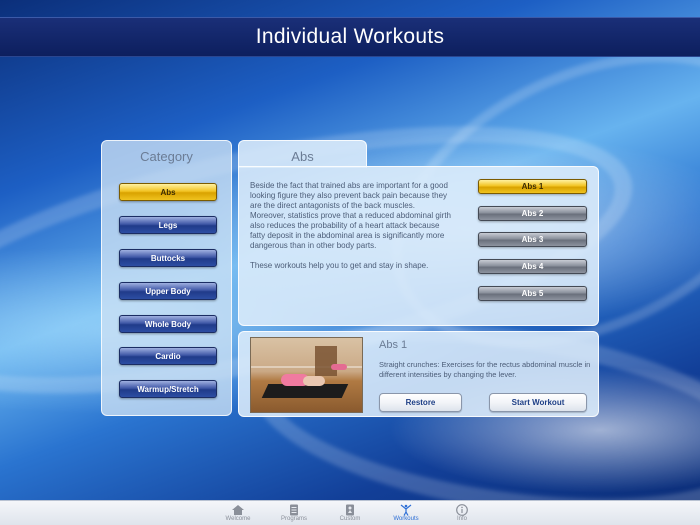 Image resolution: width=700 pixels, height=525 pixels. What do you see at coordinates (168, 389) in the screenshot?
I see `category-button-warmup-stretch: Warmup/Stretch` at bounding box center [168, 389].